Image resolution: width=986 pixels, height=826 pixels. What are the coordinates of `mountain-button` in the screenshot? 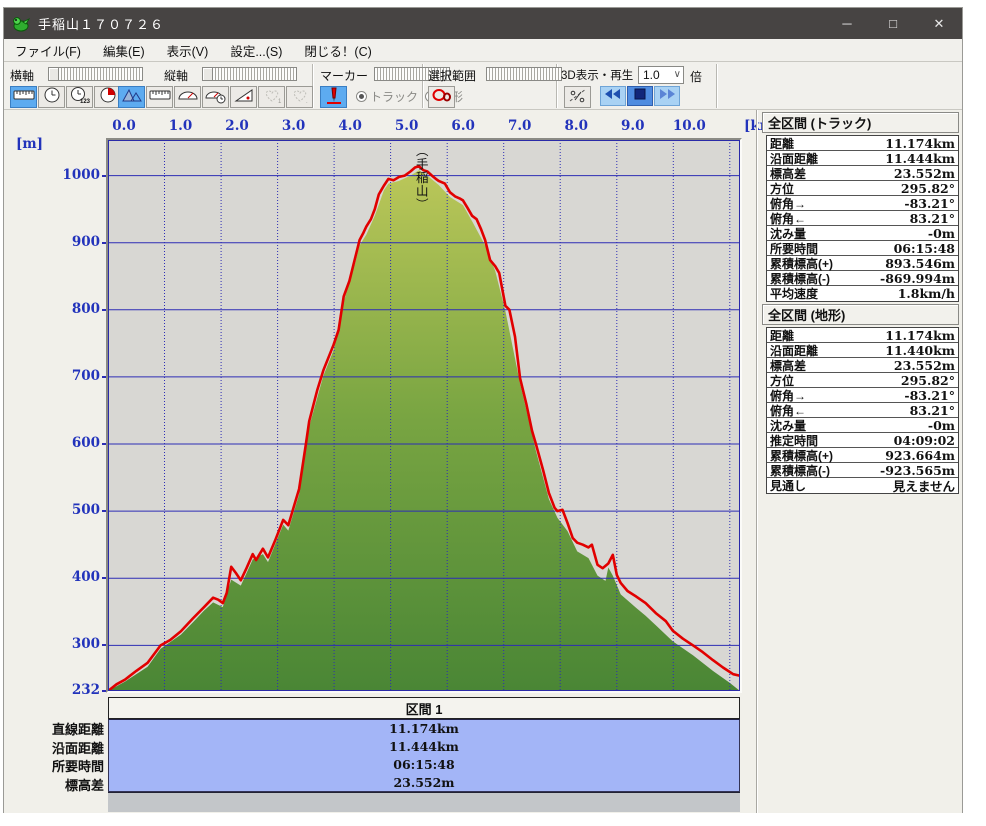 It's located at (131, 97).